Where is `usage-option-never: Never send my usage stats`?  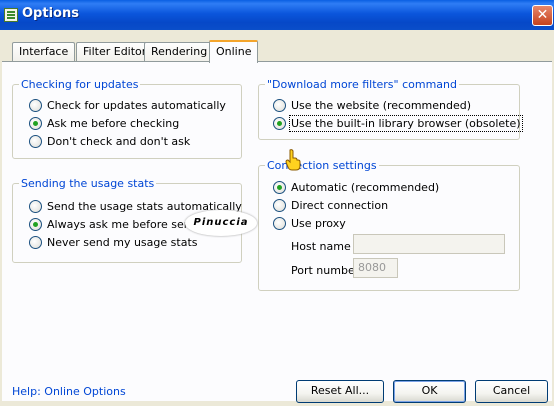
usage-option-never: Never send my usage stats is located at coordinates (113, 242).